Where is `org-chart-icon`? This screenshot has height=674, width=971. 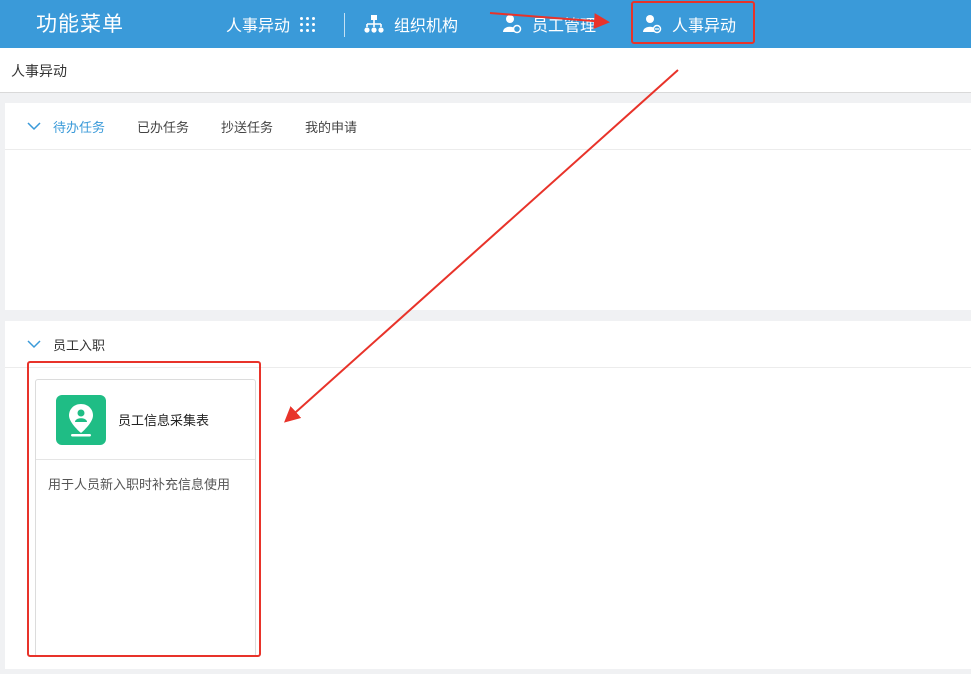 org-chart-icon is located at coordinates (374, 24).